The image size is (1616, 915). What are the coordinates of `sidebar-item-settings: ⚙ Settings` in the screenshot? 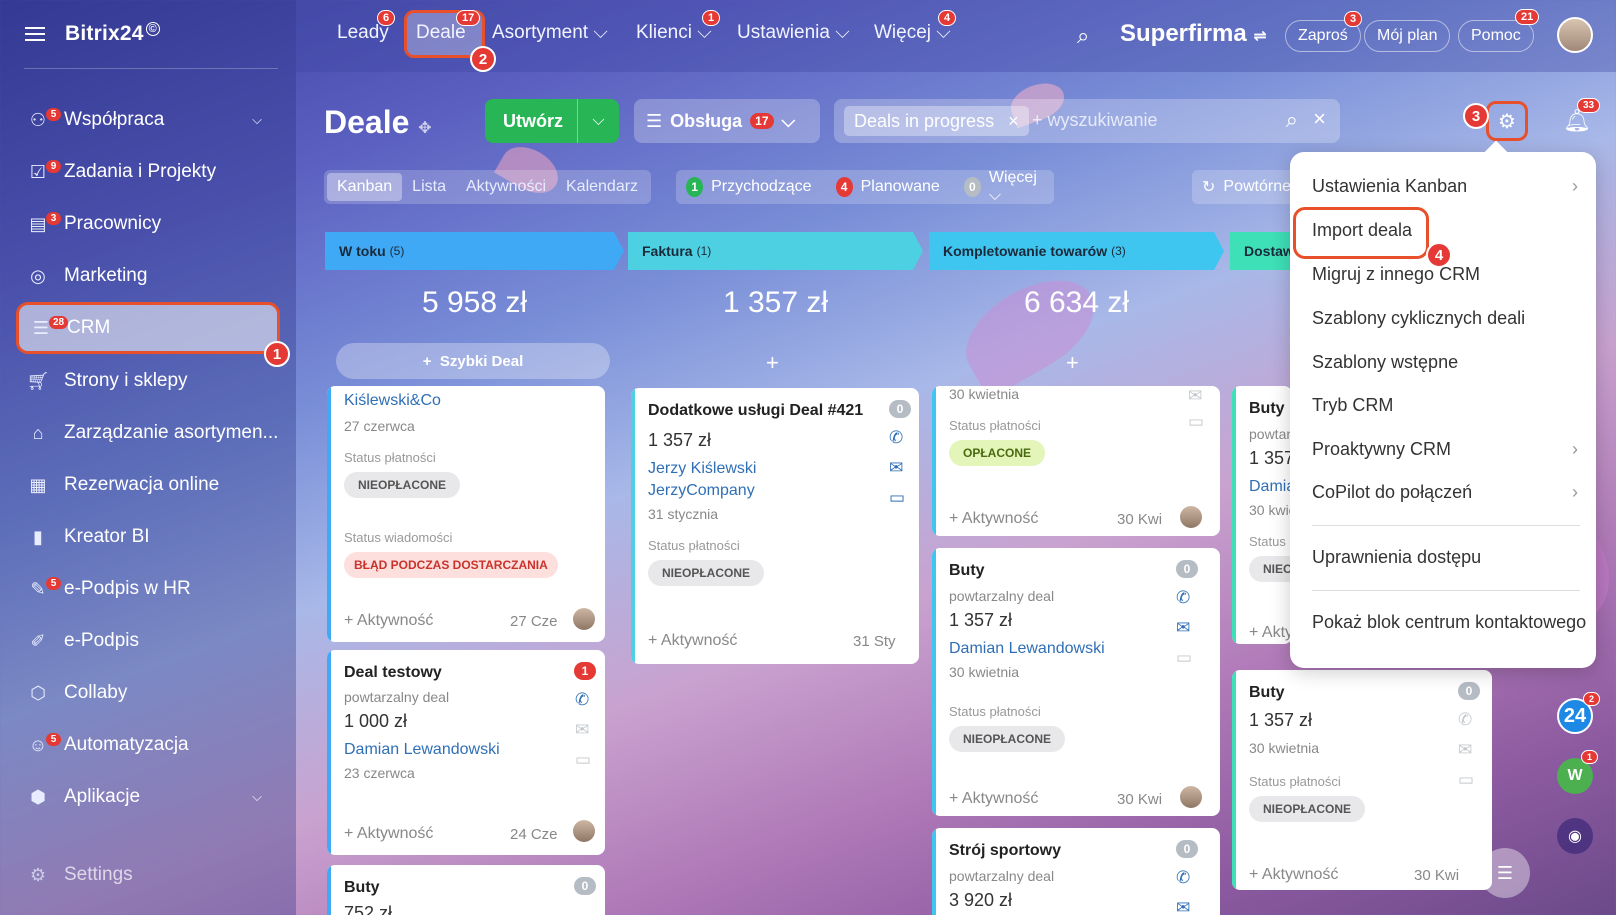 It's located at (148, 875).